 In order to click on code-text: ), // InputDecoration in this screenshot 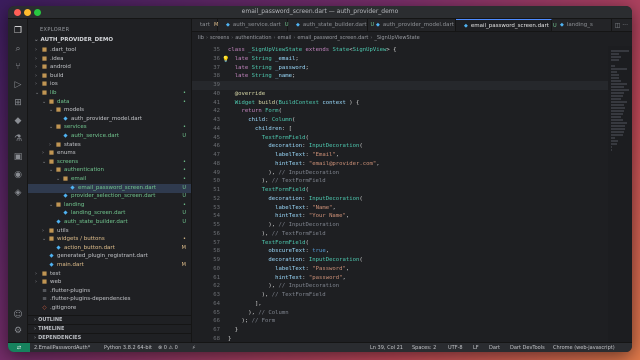, I will do `click(283, 286)`.